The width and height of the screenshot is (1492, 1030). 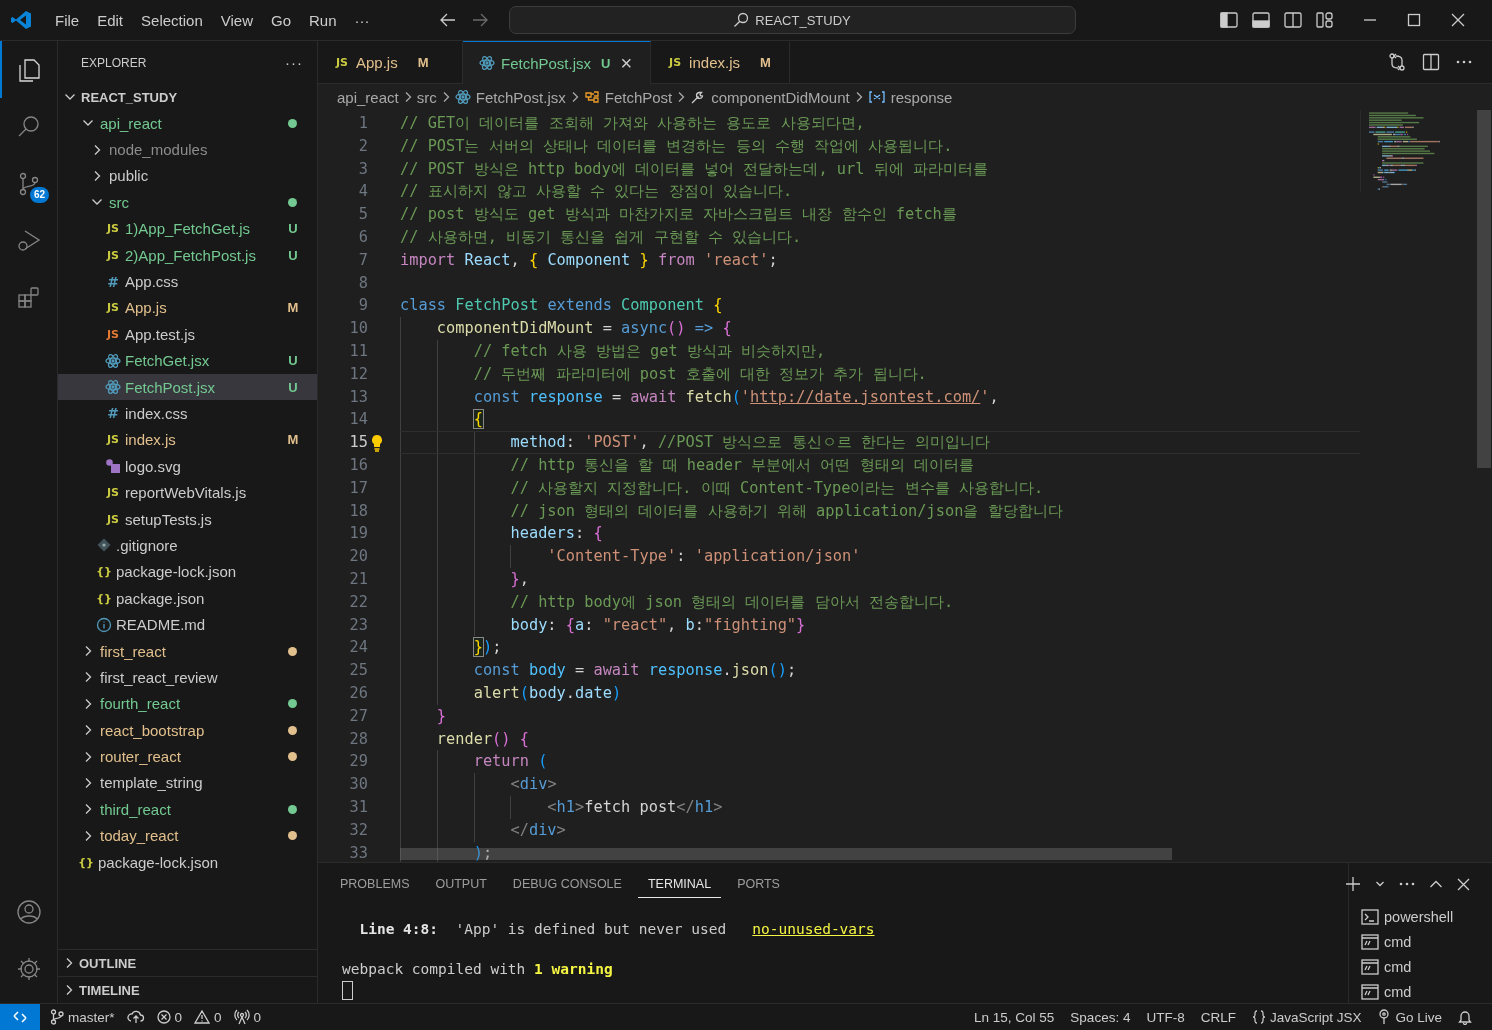 What do you see at coordinates (187, 176) in the screenshot?
I see `explorer-folder: public` at bounding box center [187, 176].